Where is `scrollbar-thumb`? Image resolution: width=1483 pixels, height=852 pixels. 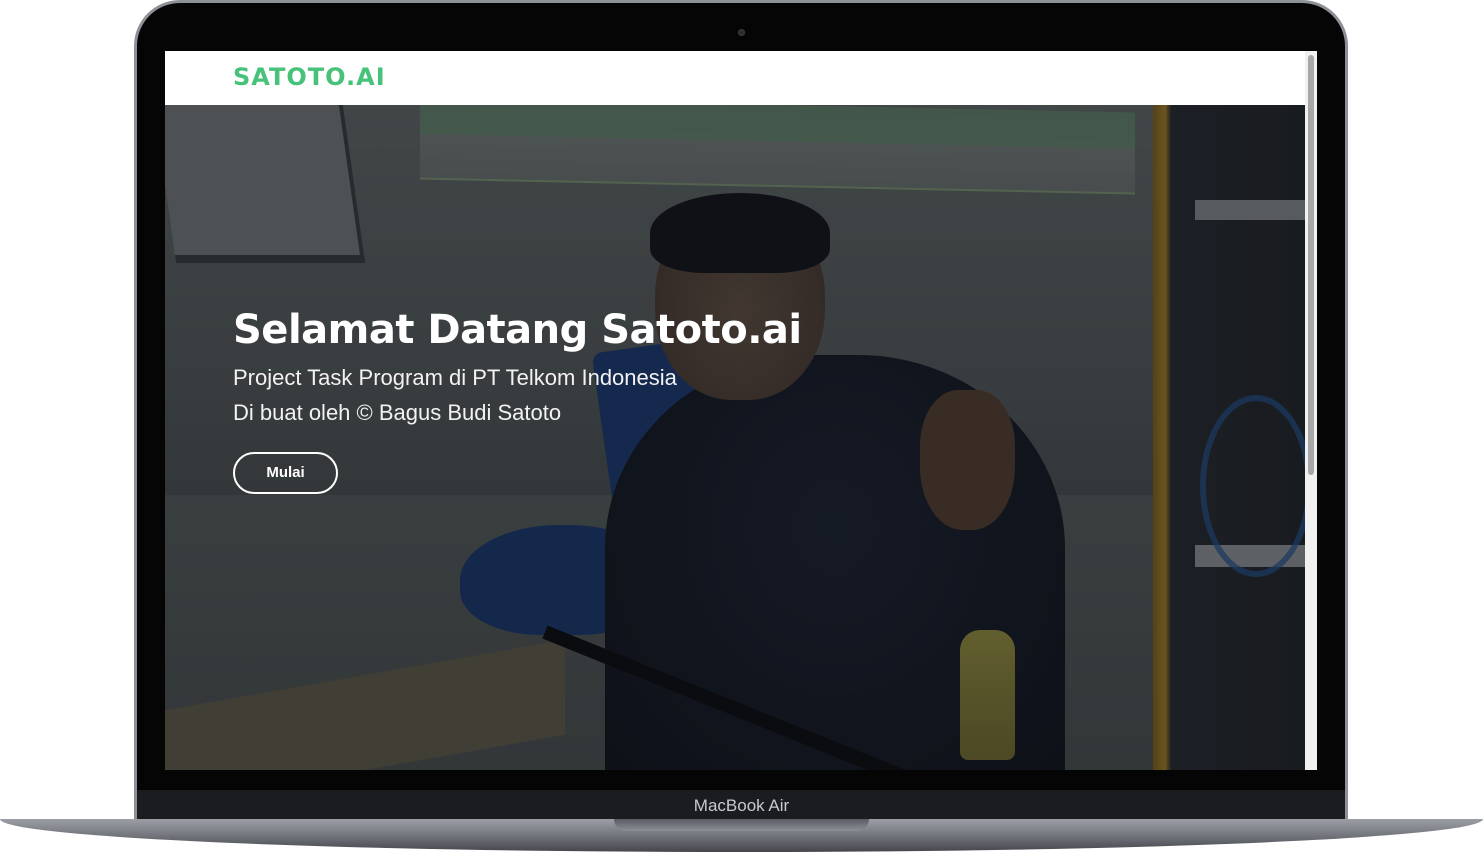 scrollbar-thumb is located at coordinates (1311, 265).